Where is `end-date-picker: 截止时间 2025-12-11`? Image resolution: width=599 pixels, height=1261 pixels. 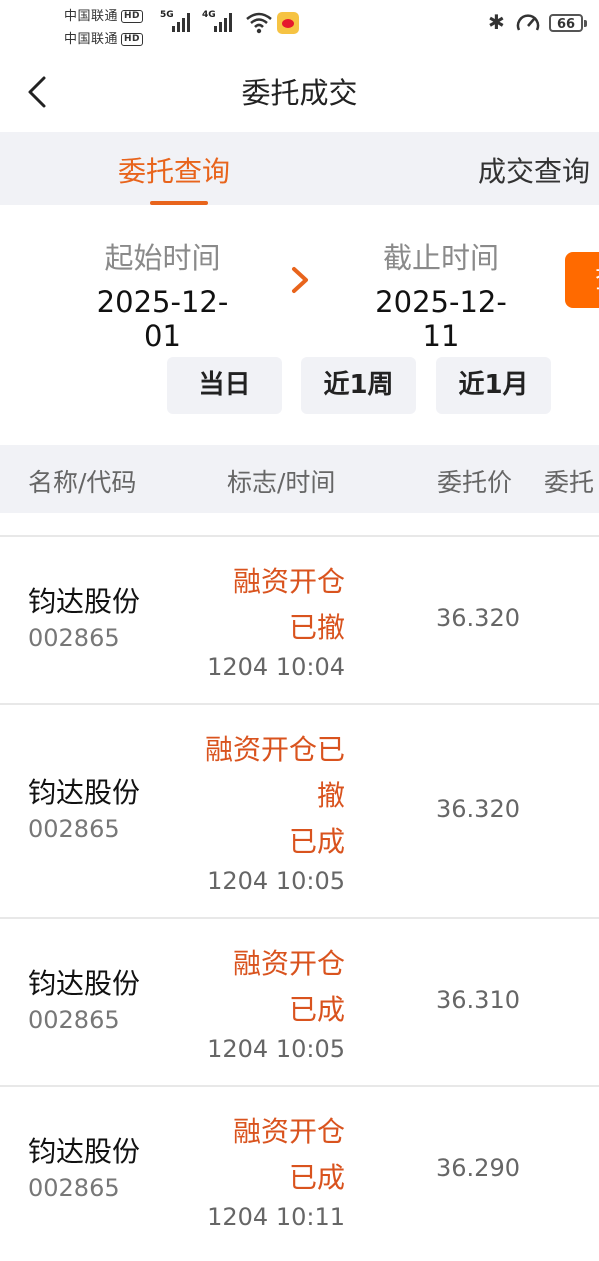
end-date-picker: 截止时间 2025-12-11 is located at coordinates (441, 294).